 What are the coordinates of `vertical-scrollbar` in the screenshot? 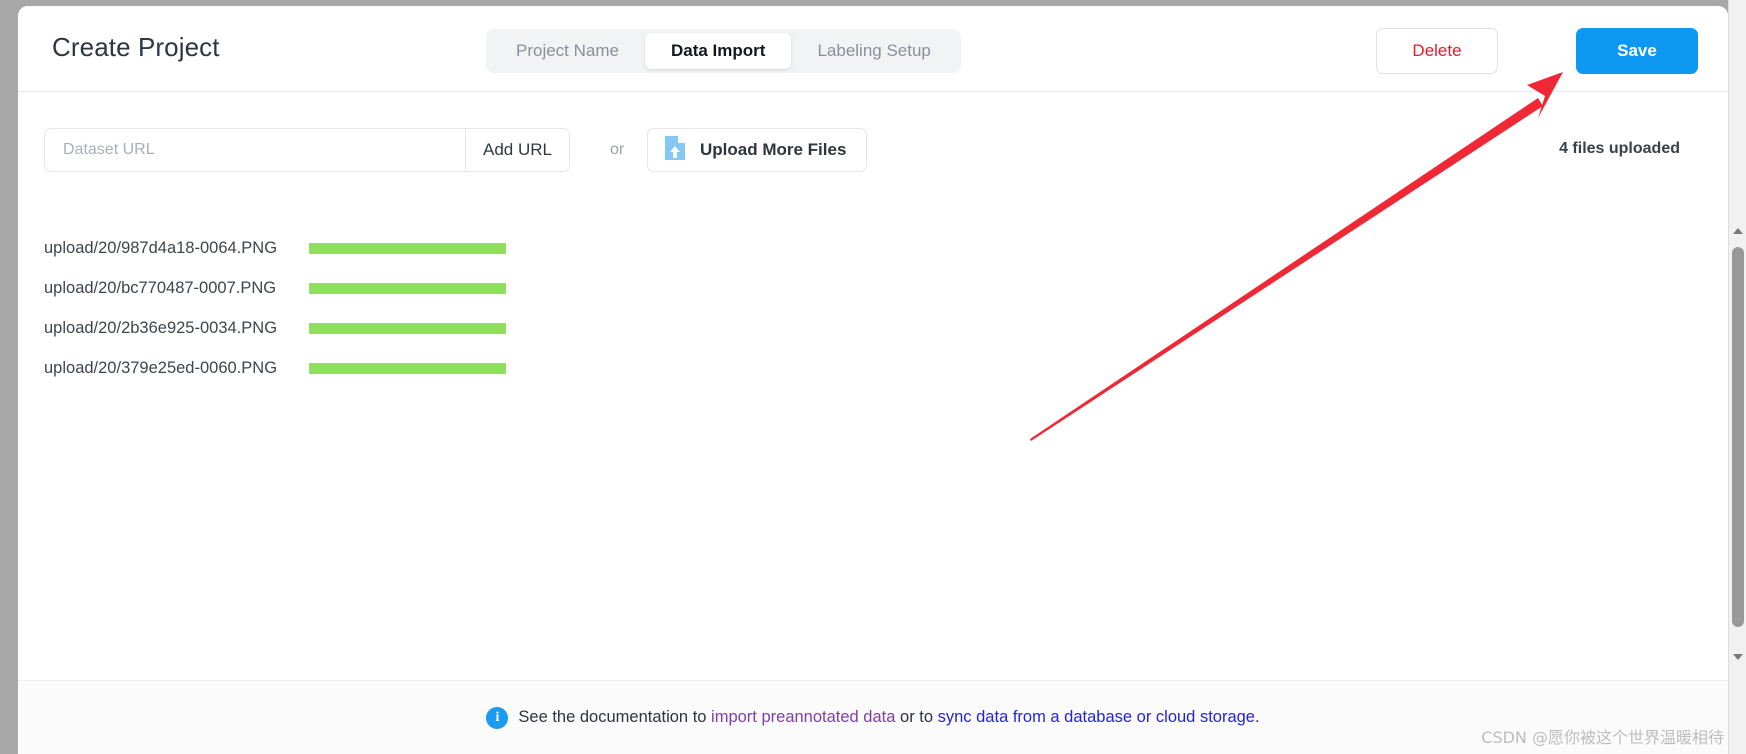 It's located at (1737, 377).